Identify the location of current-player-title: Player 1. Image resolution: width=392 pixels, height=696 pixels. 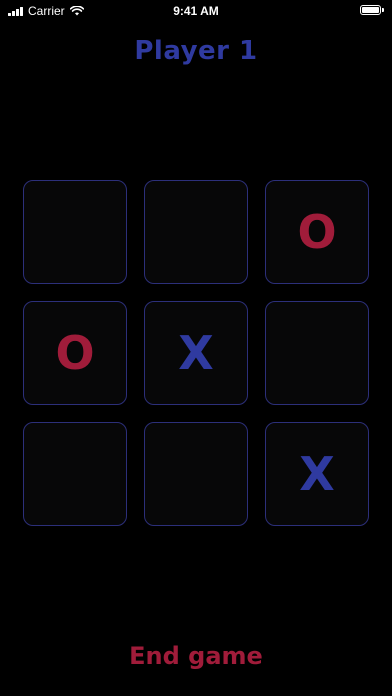
(196, 51).